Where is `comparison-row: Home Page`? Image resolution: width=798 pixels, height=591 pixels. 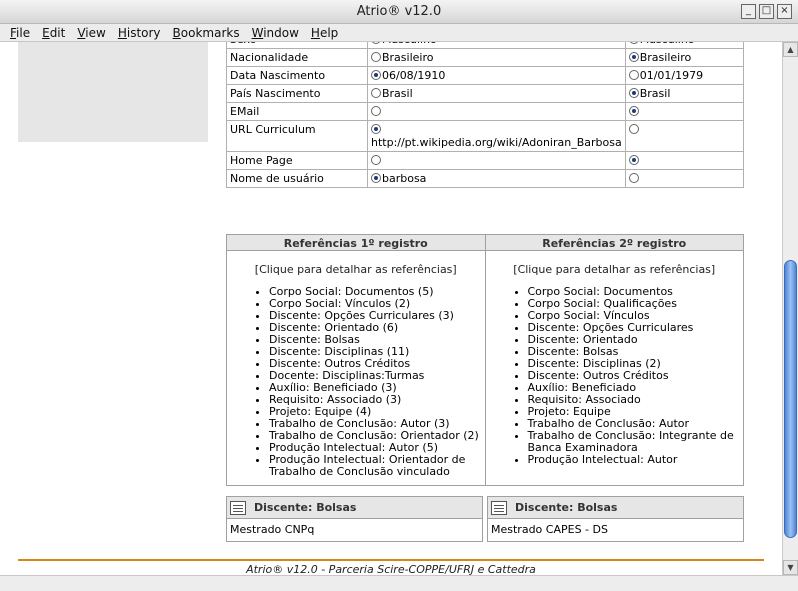
comparison-row: Home Page is located at coordinates (485, 160).